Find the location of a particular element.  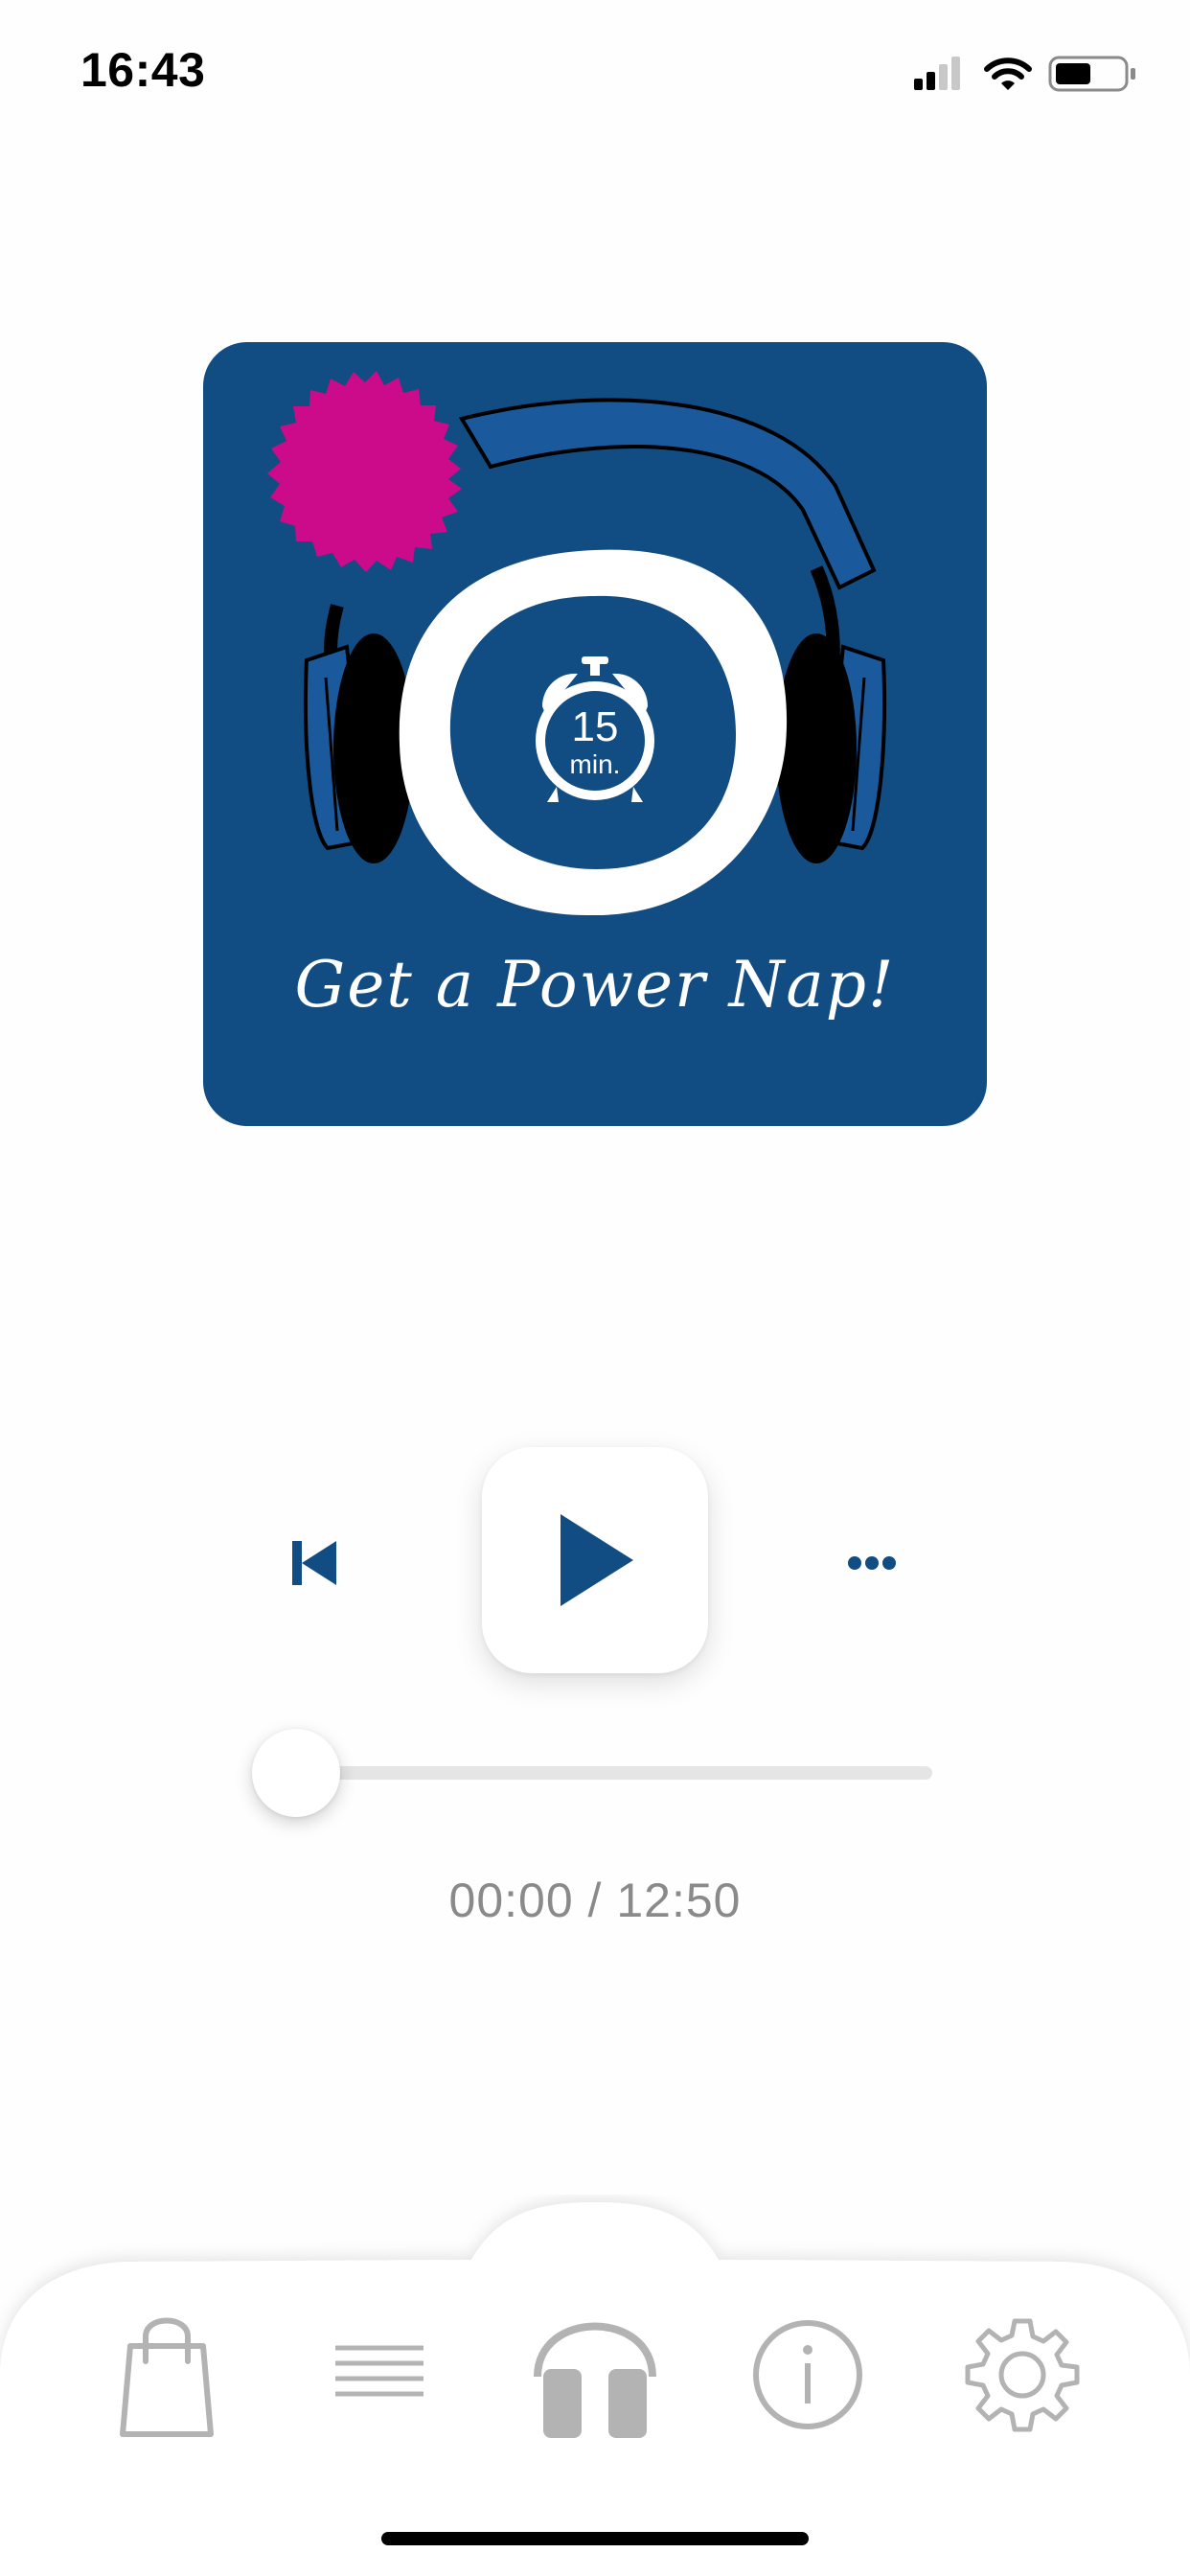

battery-icon is located at coordinates (1092, 74).